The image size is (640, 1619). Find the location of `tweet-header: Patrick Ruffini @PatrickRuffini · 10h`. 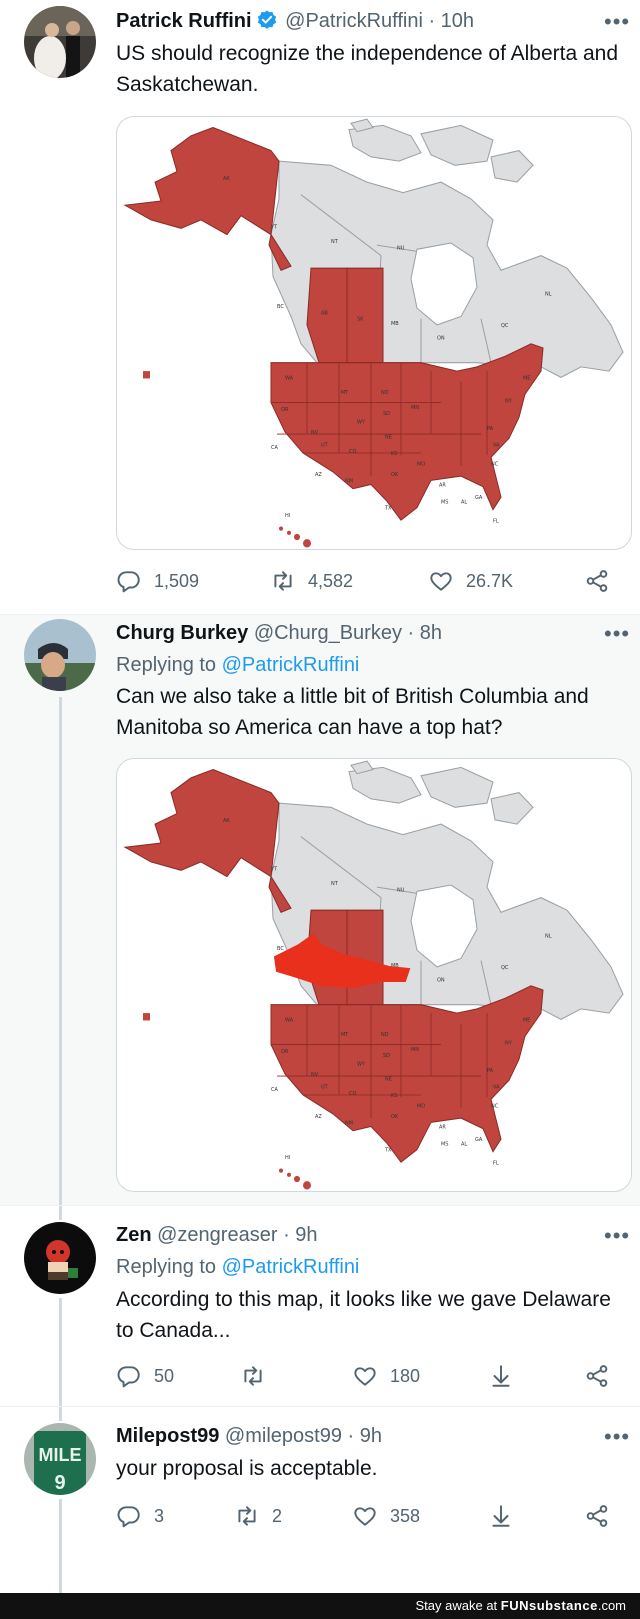

tweet-header: Patrick Ruffini @PatrickRuffini · 10h is located at coordinates (295, 21).